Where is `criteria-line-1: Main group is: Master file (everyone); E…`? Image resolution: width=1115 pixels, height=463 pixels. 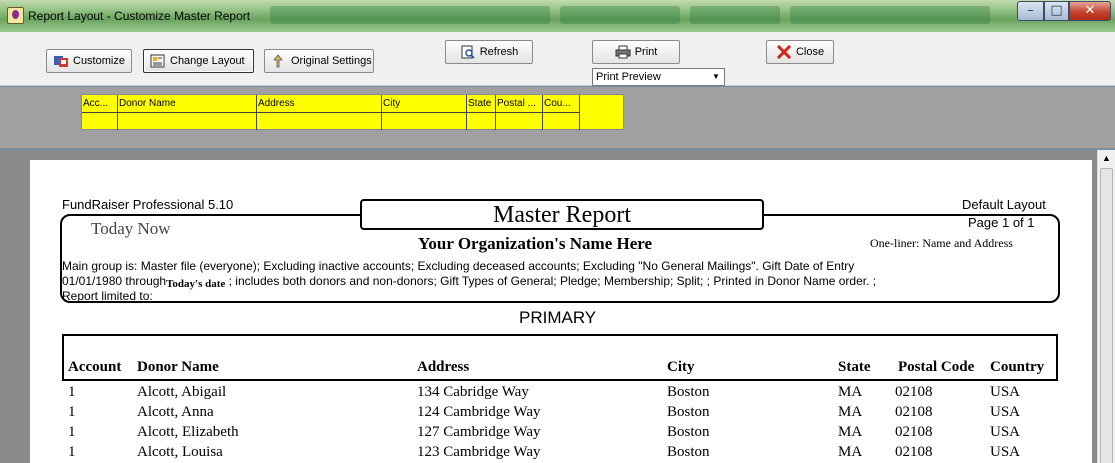
criteria-line-1: Main group is: Master file (everyone); E… is located at coordinates (458, 266).